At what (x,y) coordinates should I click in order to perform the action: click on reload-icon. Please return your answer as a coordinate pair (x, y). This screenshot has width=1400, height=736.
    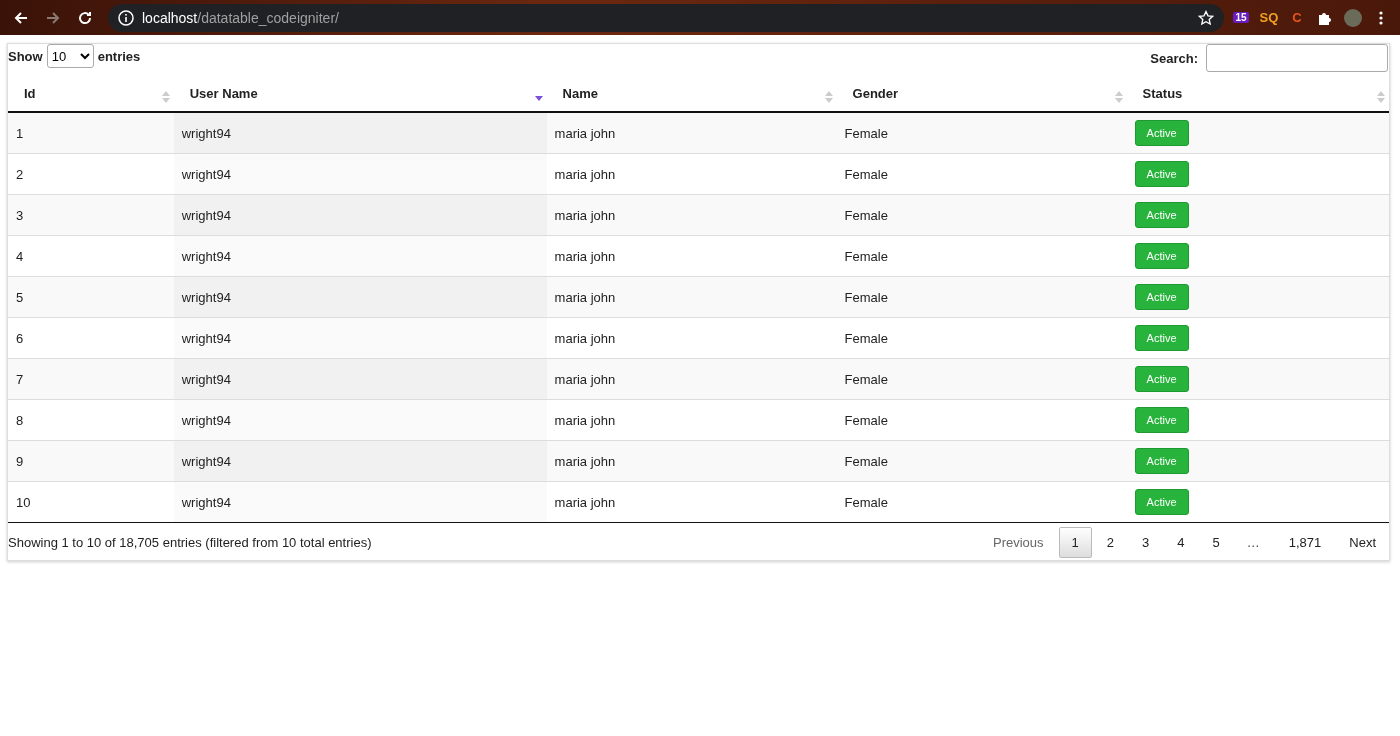
    Looking at the image, I should click on (85, 17).